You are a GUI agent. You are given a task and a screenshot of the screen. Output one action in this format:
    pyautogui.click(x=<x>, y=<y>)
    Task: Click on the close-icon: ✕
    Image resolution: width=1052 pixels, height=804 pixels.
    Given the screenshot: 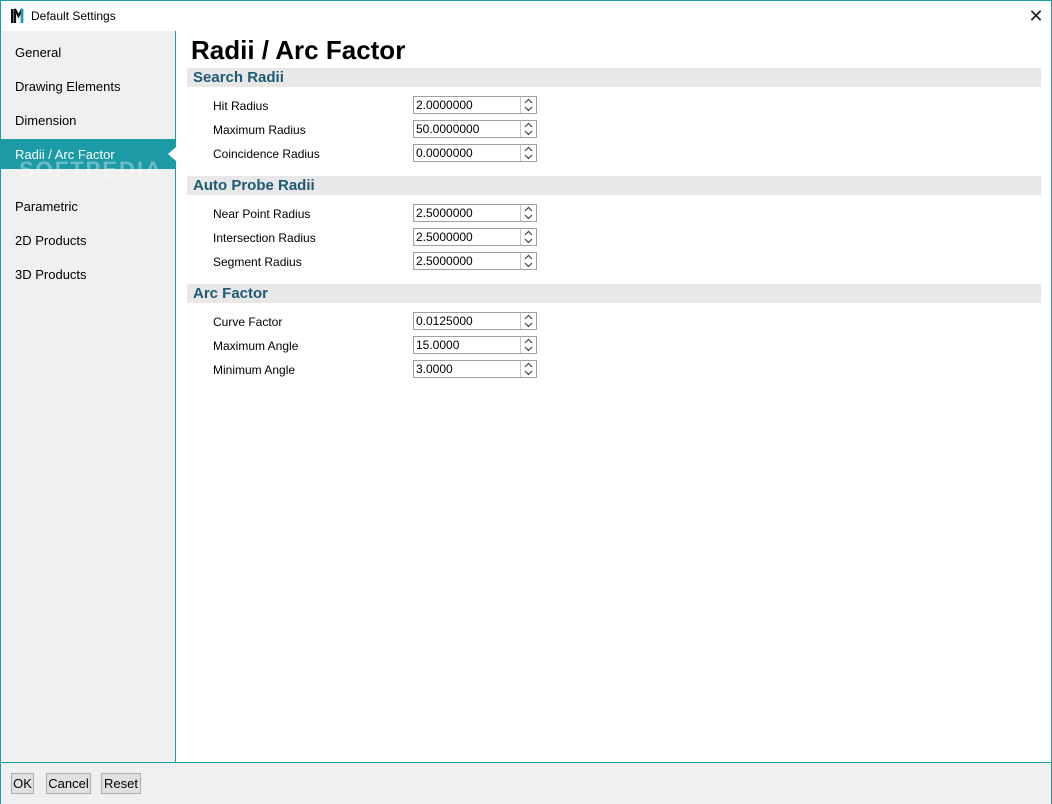 What is the action you would take?
    pyautogui.click(x=1036, y=15)
    